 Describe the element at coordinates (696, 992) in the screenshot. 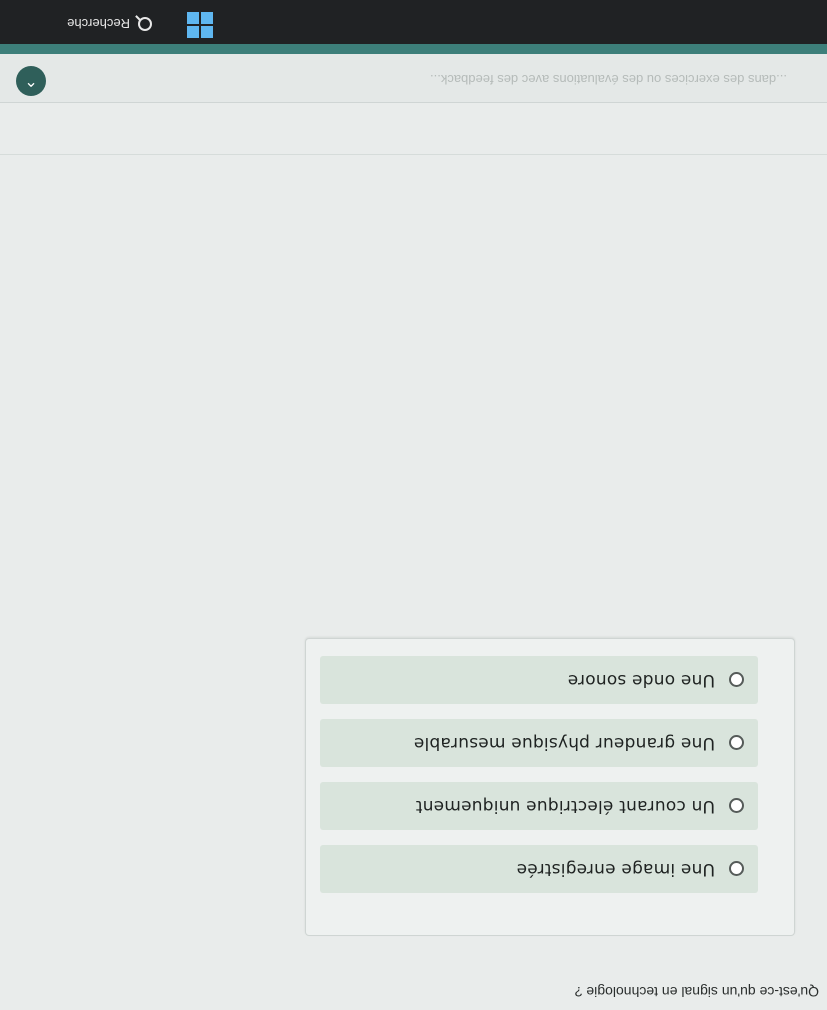

I see `question-text: Qu'est-ce qu'un signal en technologie ?` at that location.